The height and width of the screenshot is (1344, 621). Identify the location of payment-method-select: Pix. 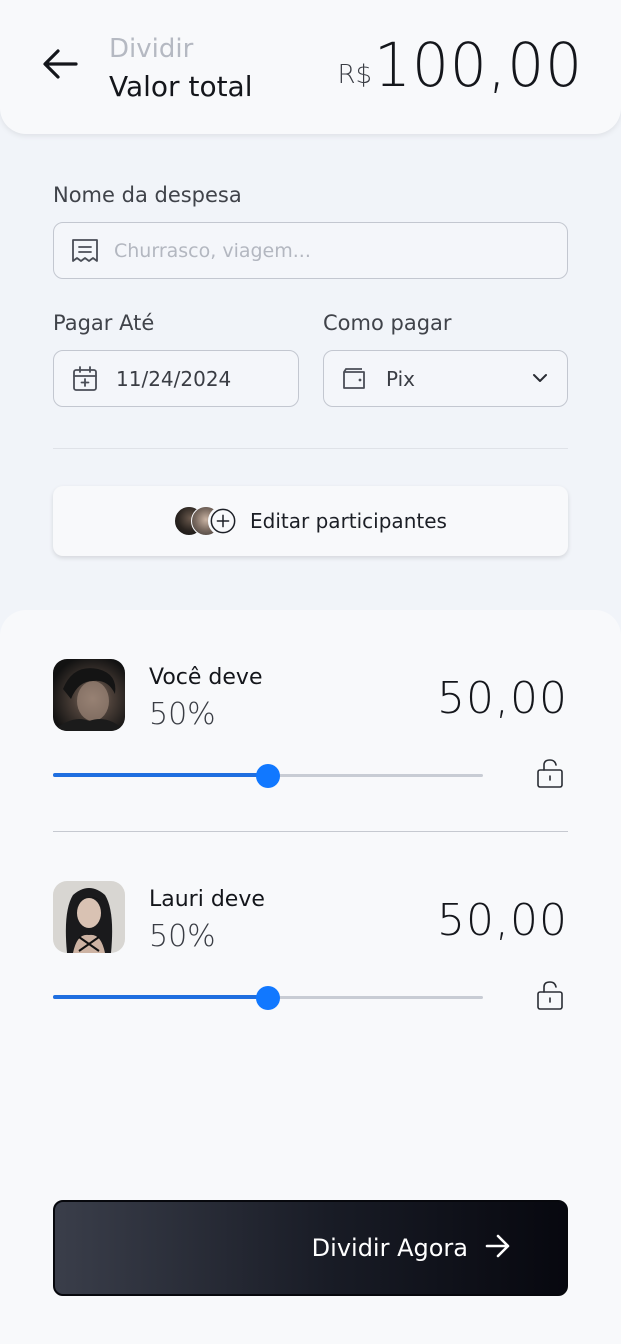
(445, 378).